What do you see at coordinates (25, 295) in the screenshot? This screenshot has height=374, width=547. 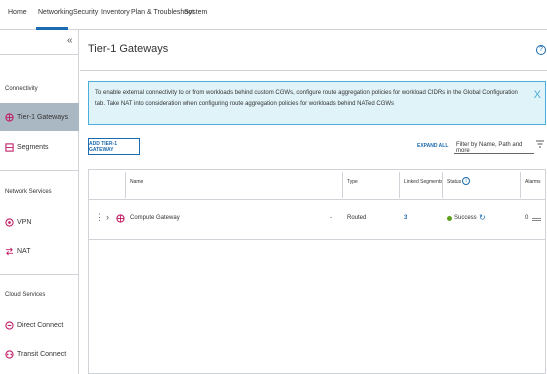 I see `sidebar-section-cloud-services: Cloud Services` at bounding box center [25, 295].